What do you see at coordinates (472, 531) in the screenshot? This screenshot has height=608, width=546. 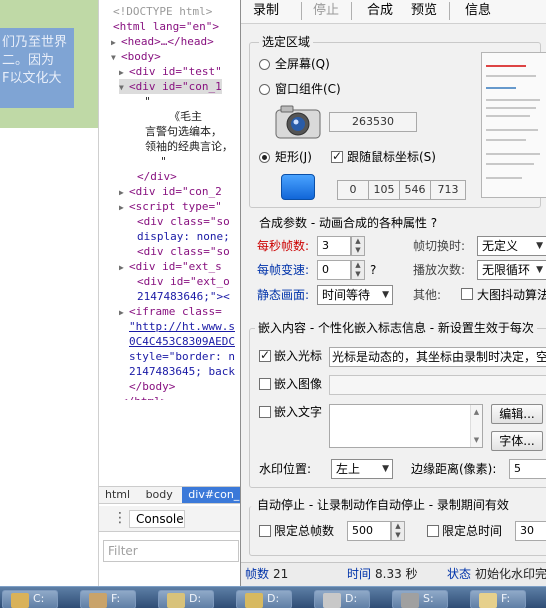 I see `limit-time-label: 限定总时间` at bounding box center [472, 531].